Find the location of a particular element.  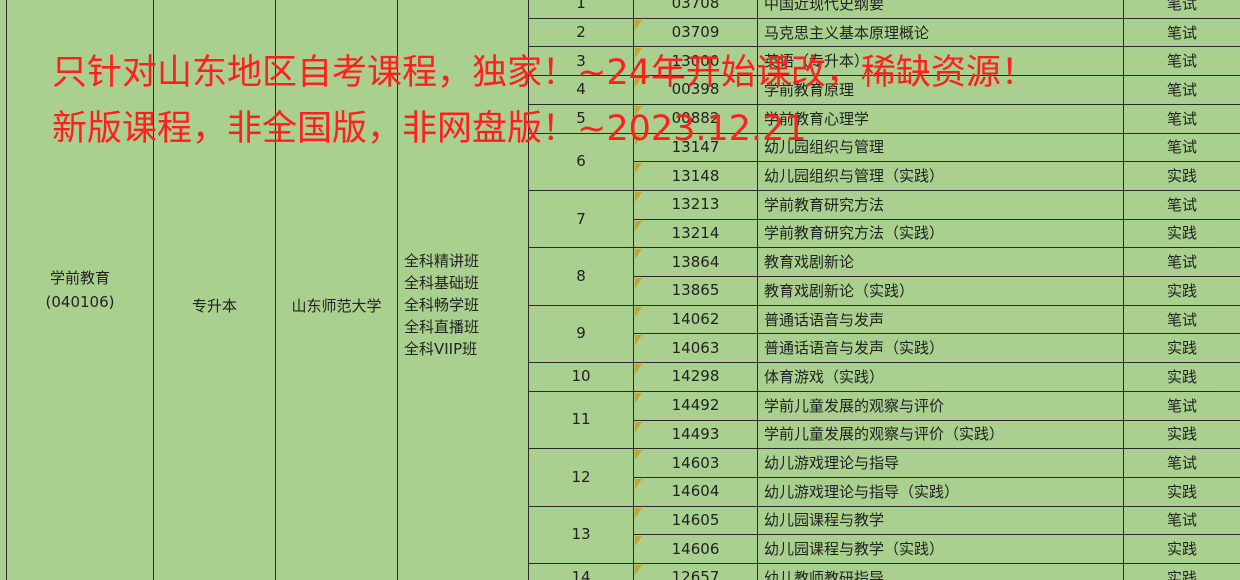

course-code-cell: 14298 is located at coordinates (695, 376).